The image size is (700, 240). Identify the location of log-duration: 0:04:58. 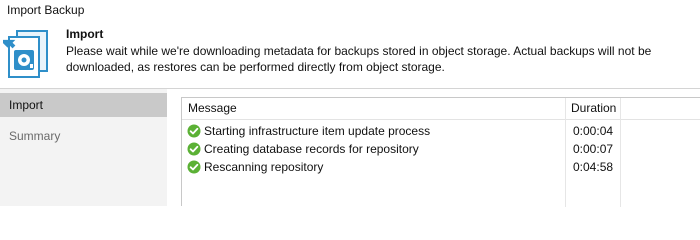
(593, 167).